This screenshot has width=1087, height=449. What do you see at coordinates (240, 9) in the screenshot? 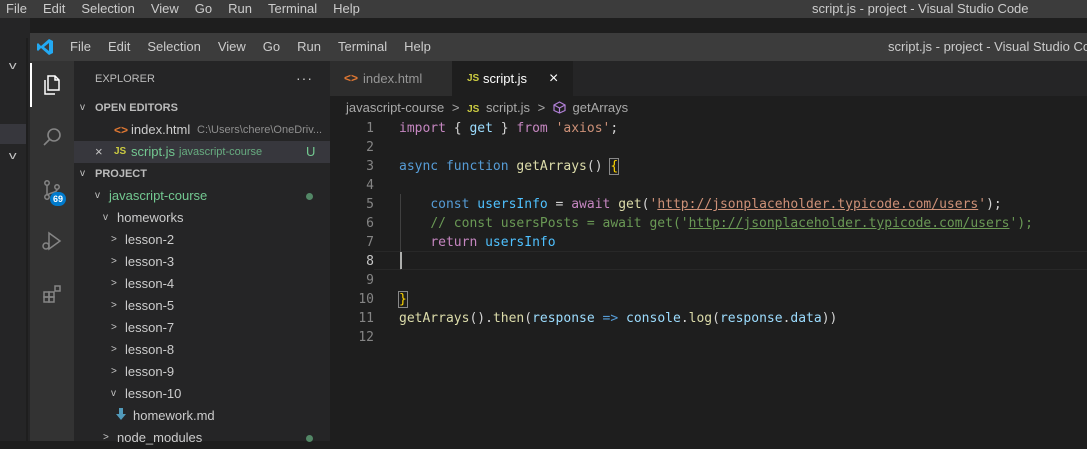
I see `outer-menu-run: Run` at bounding box center [240, 9].